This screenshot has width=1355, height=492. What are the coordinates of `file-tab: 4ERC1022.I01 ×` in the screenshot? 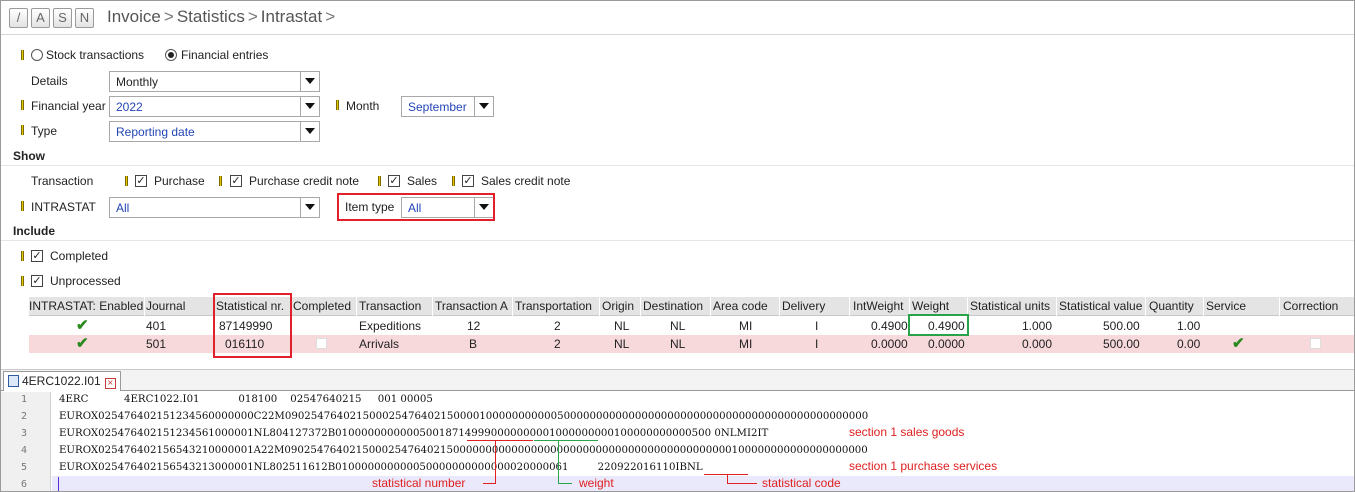 It's located at (62, 381).